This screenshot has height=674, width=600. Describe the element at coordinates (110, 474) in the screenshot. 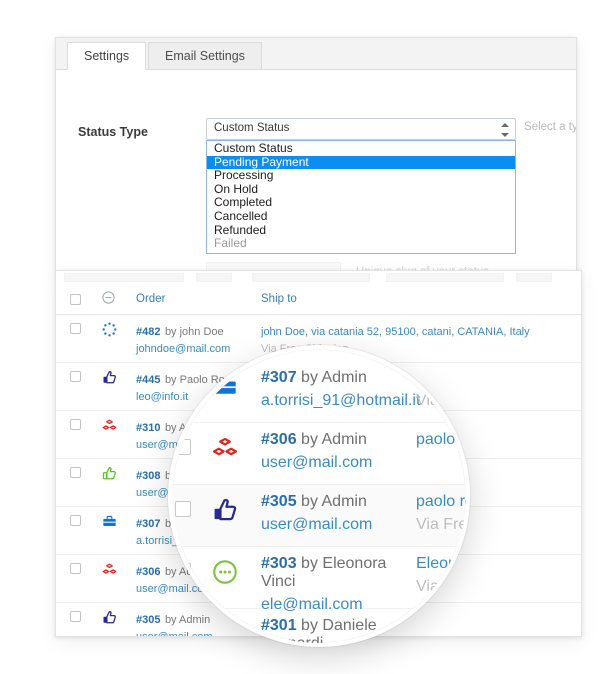

I see `thumb-up-green-icon` at that location.